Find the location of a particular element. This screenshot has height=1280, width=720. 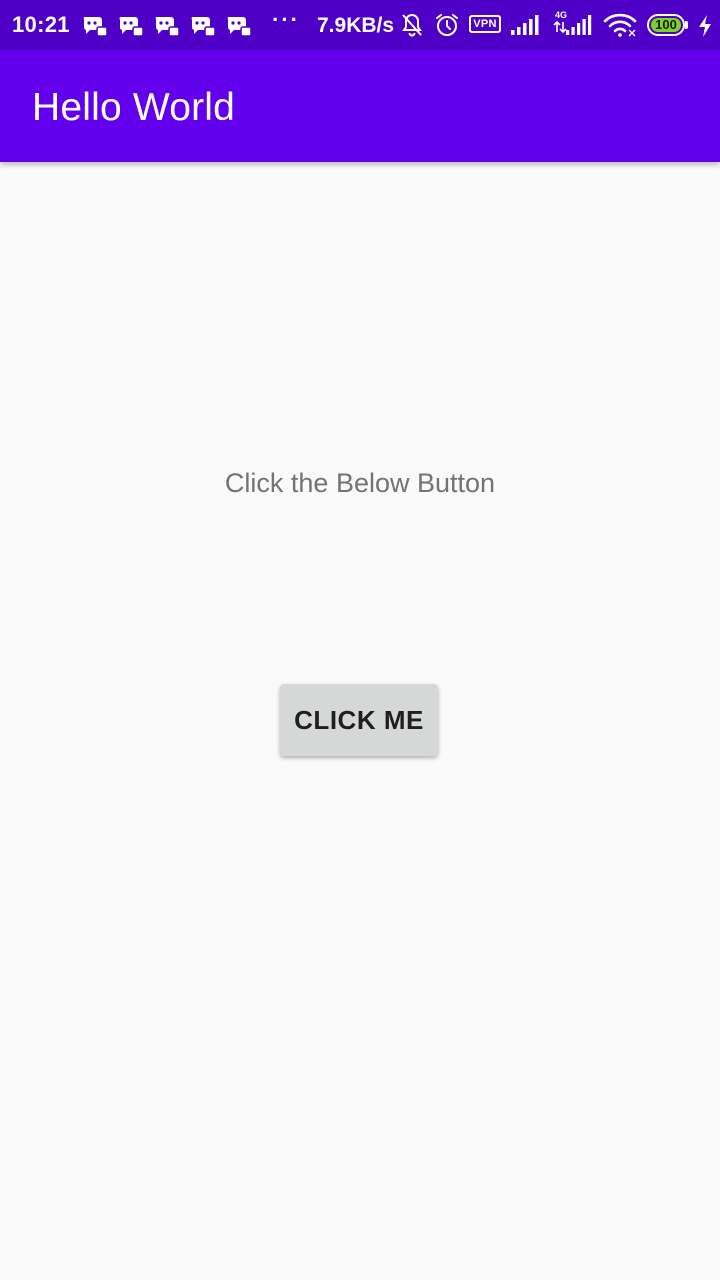

wifi-icon is located at coordinates (620, 25).